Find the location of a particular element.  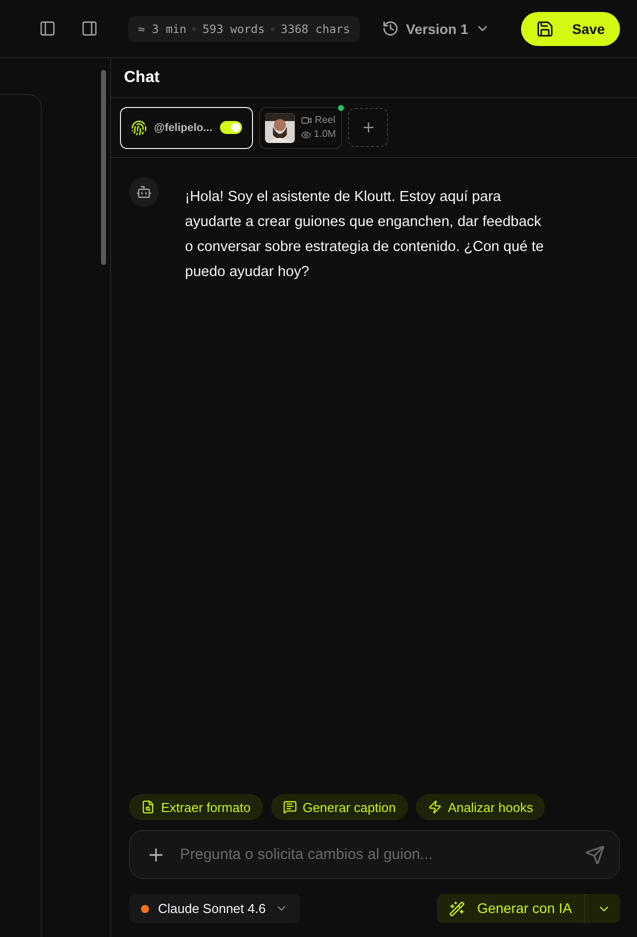

video-source-card: Reel 1.0M is located at coordinates (300, 127).